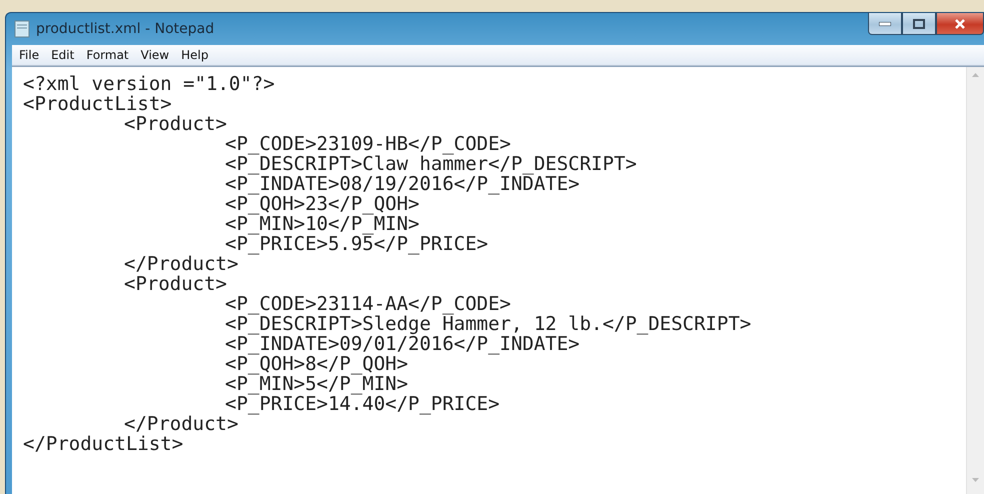 This screenshot has width=984, height=494. Describe the element at coordinates (97, 104) in the screenshot. I see `code-line: <ProductList>` at that location.